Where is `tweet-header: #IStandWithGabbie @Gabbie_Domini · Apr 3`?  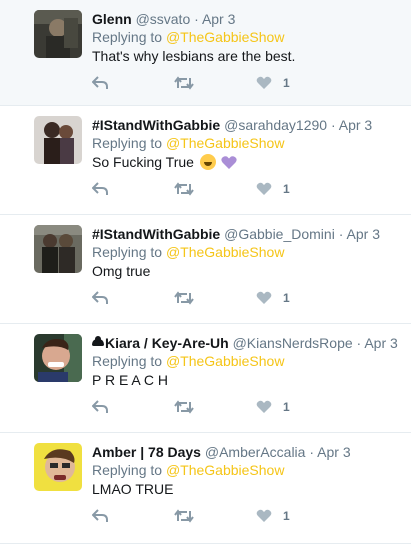 tweet-header: #IStandWithGabbie @Gabbie_Domini · Apr 3 is located at coordinates (247, 234).